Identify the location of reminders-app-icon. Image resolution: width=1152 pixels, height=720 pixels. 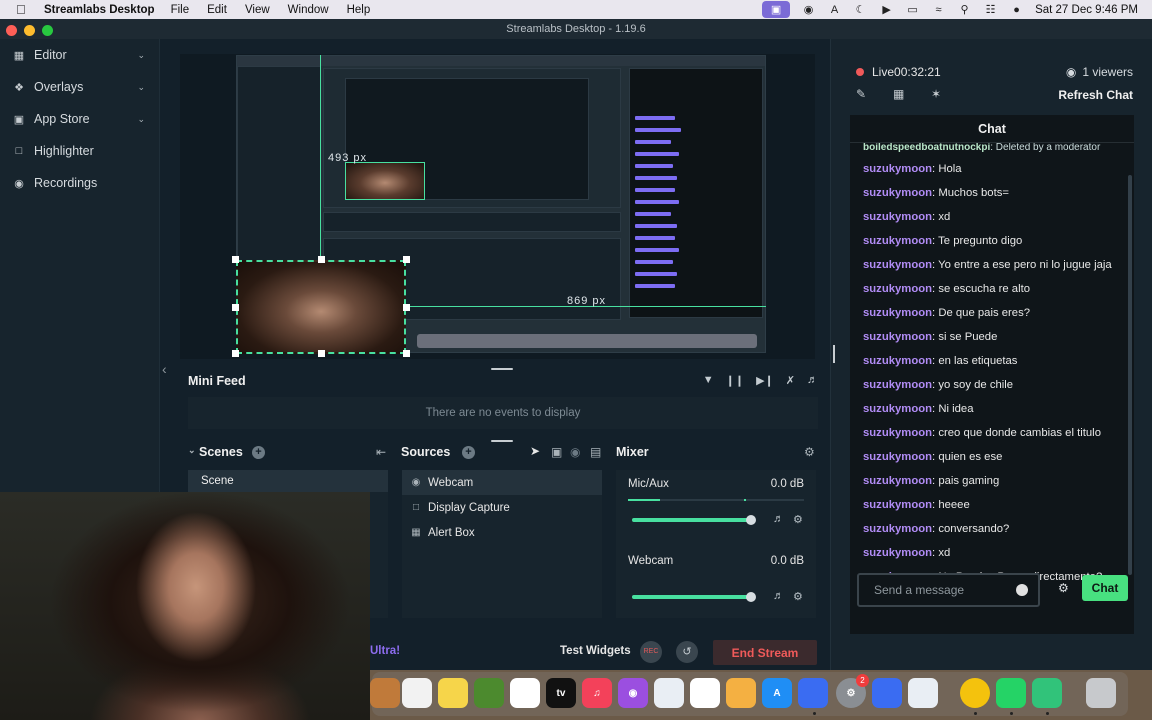
(385, 693).